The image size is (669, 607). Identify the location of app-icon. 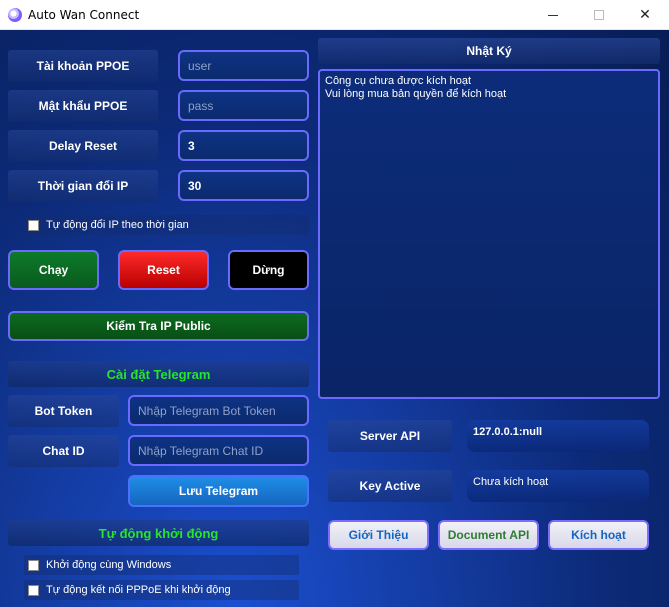
(15, 15).